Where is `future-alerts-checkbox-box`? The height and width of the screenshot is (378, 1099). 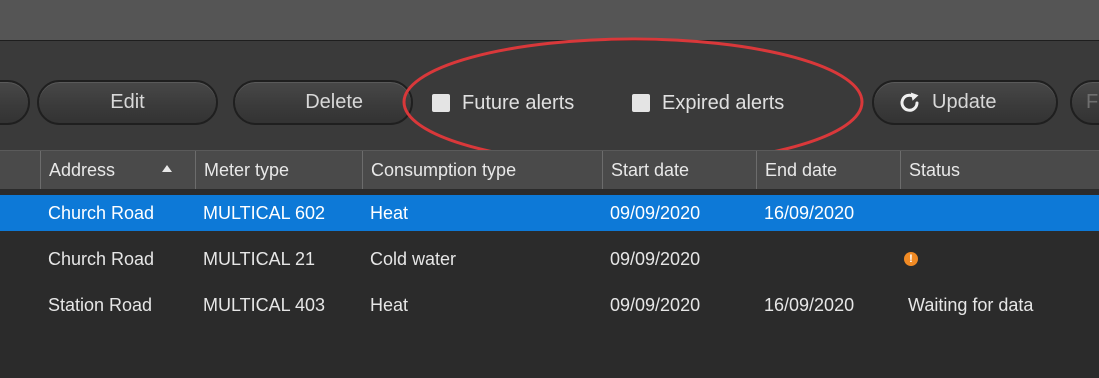 future-alerts-checkbox-box is located at coordinates (441, 103).